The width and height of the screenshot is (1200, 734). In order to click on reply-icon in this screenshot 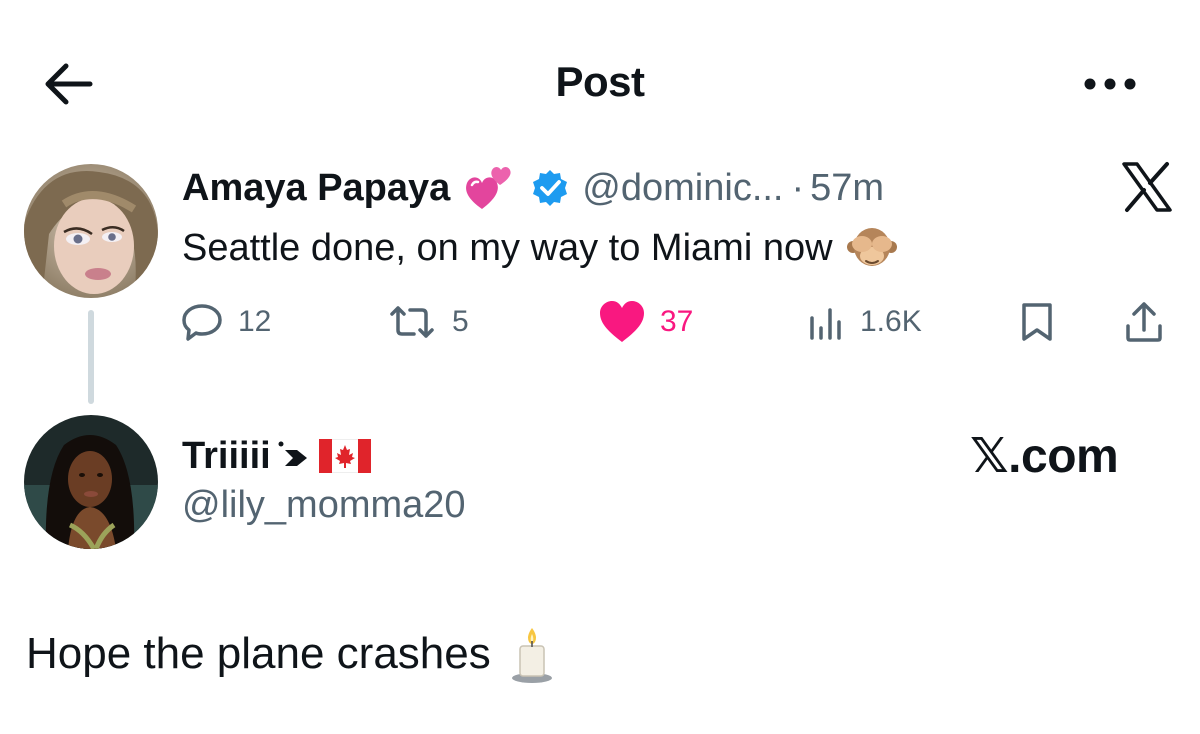, I will do `click(202, 322)`.